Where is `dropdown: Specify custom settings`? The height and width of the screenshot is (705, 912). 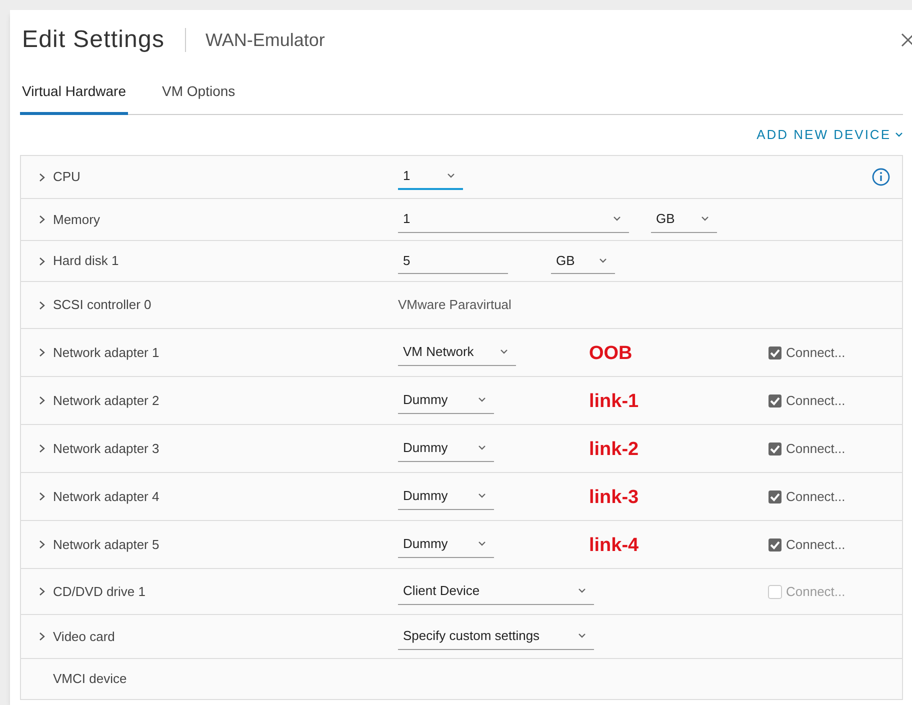 dropdown: Specify custom settings is located at coordinates (496, 637).